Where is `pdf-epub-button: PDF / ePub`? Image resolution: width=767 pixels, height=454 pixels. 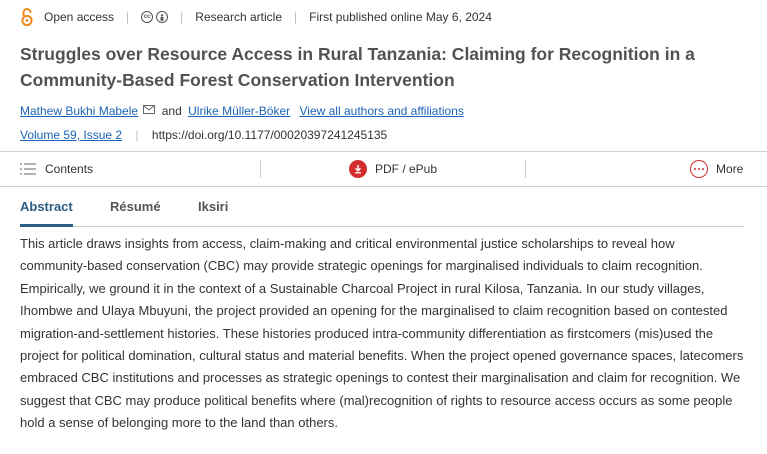 pdf-epub-button: PDF / ePub is located at coordinates (393, 169).